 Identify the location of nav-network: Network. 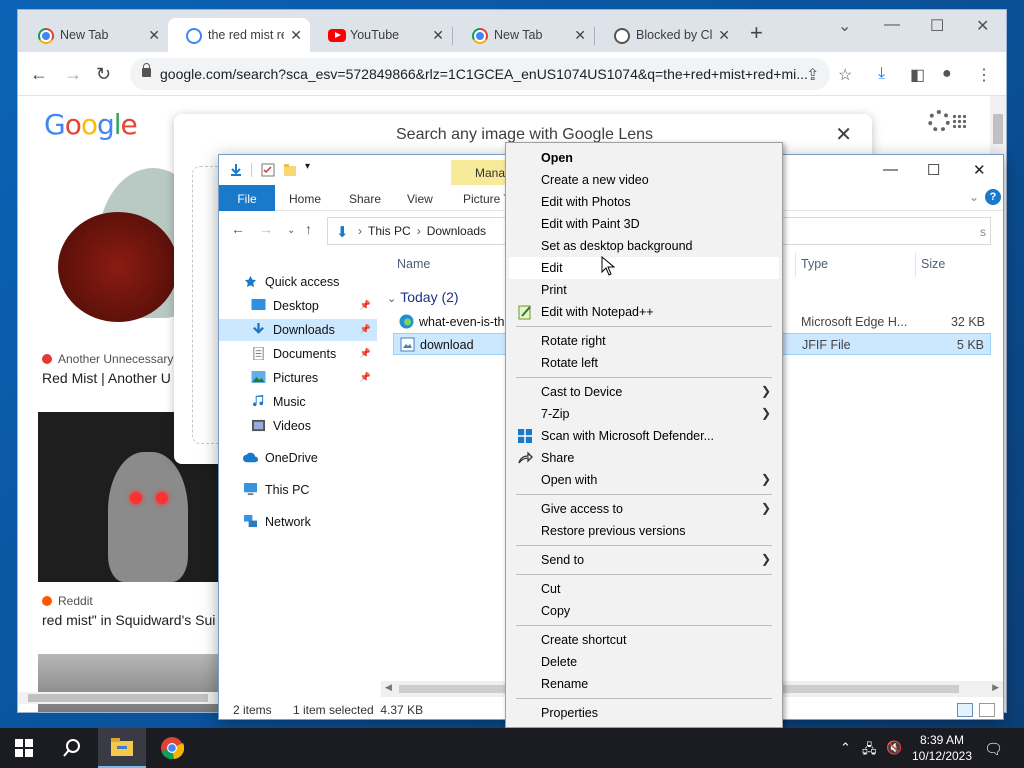
(298, 522).